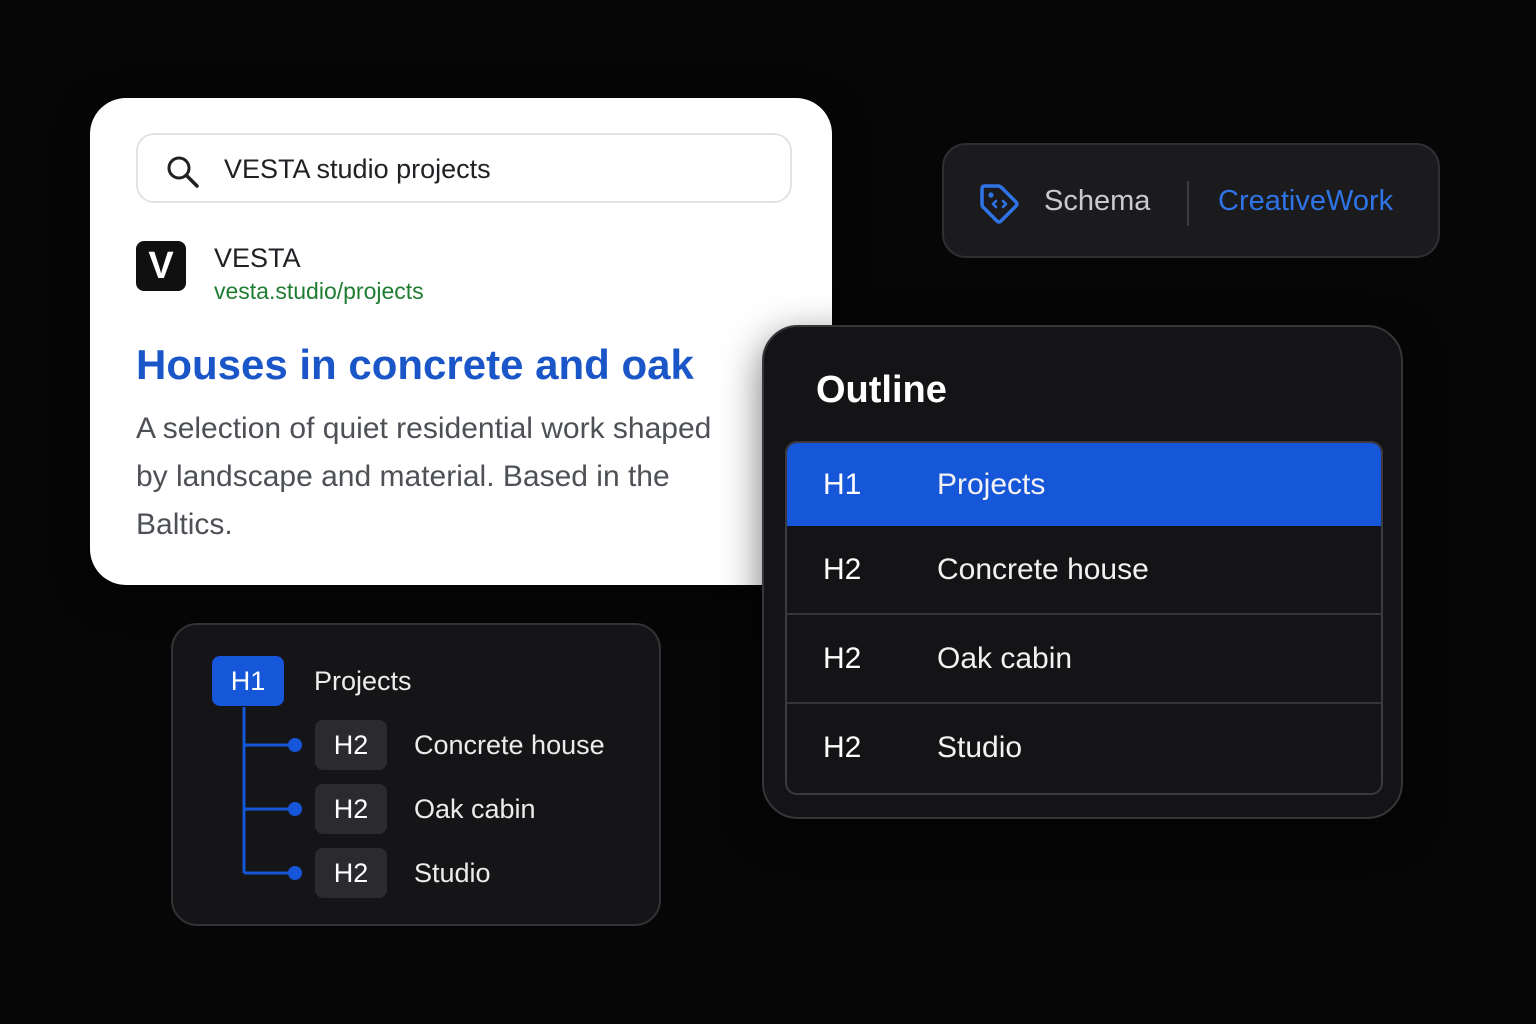 The image size is (1536, 1024). What do you see at coordinates (991, 484) in the screenshot?
I see `heading-text: Projects` at bounding box center [991, 484].